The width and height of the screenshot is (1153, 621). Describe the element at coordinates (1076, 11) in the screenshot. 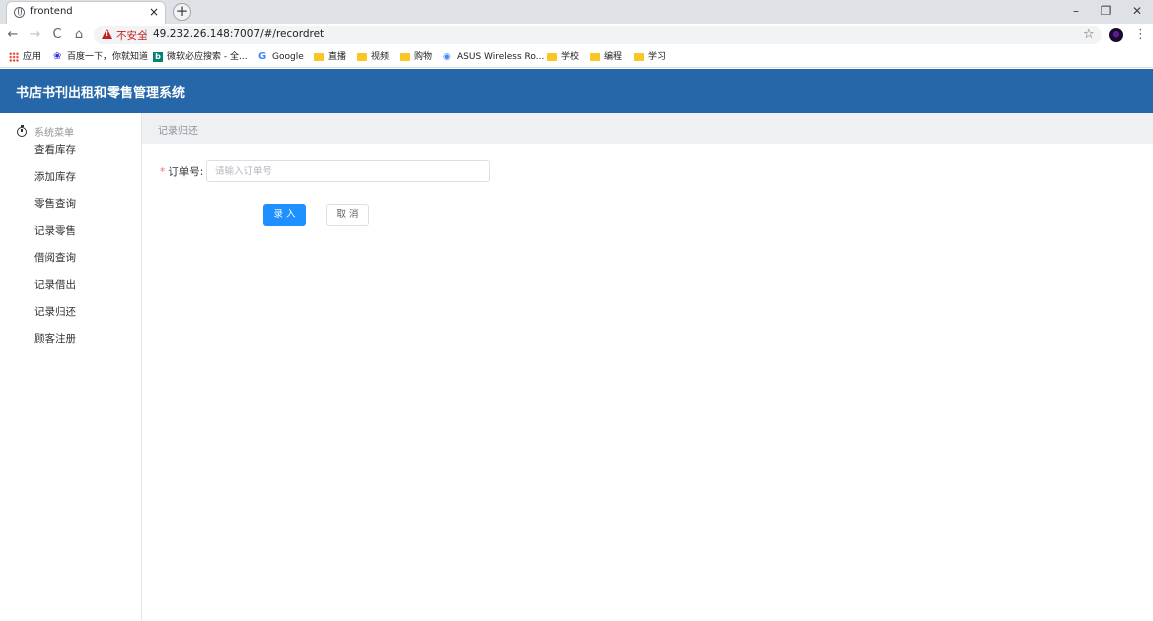

I see `minimize-button: –` at that location.